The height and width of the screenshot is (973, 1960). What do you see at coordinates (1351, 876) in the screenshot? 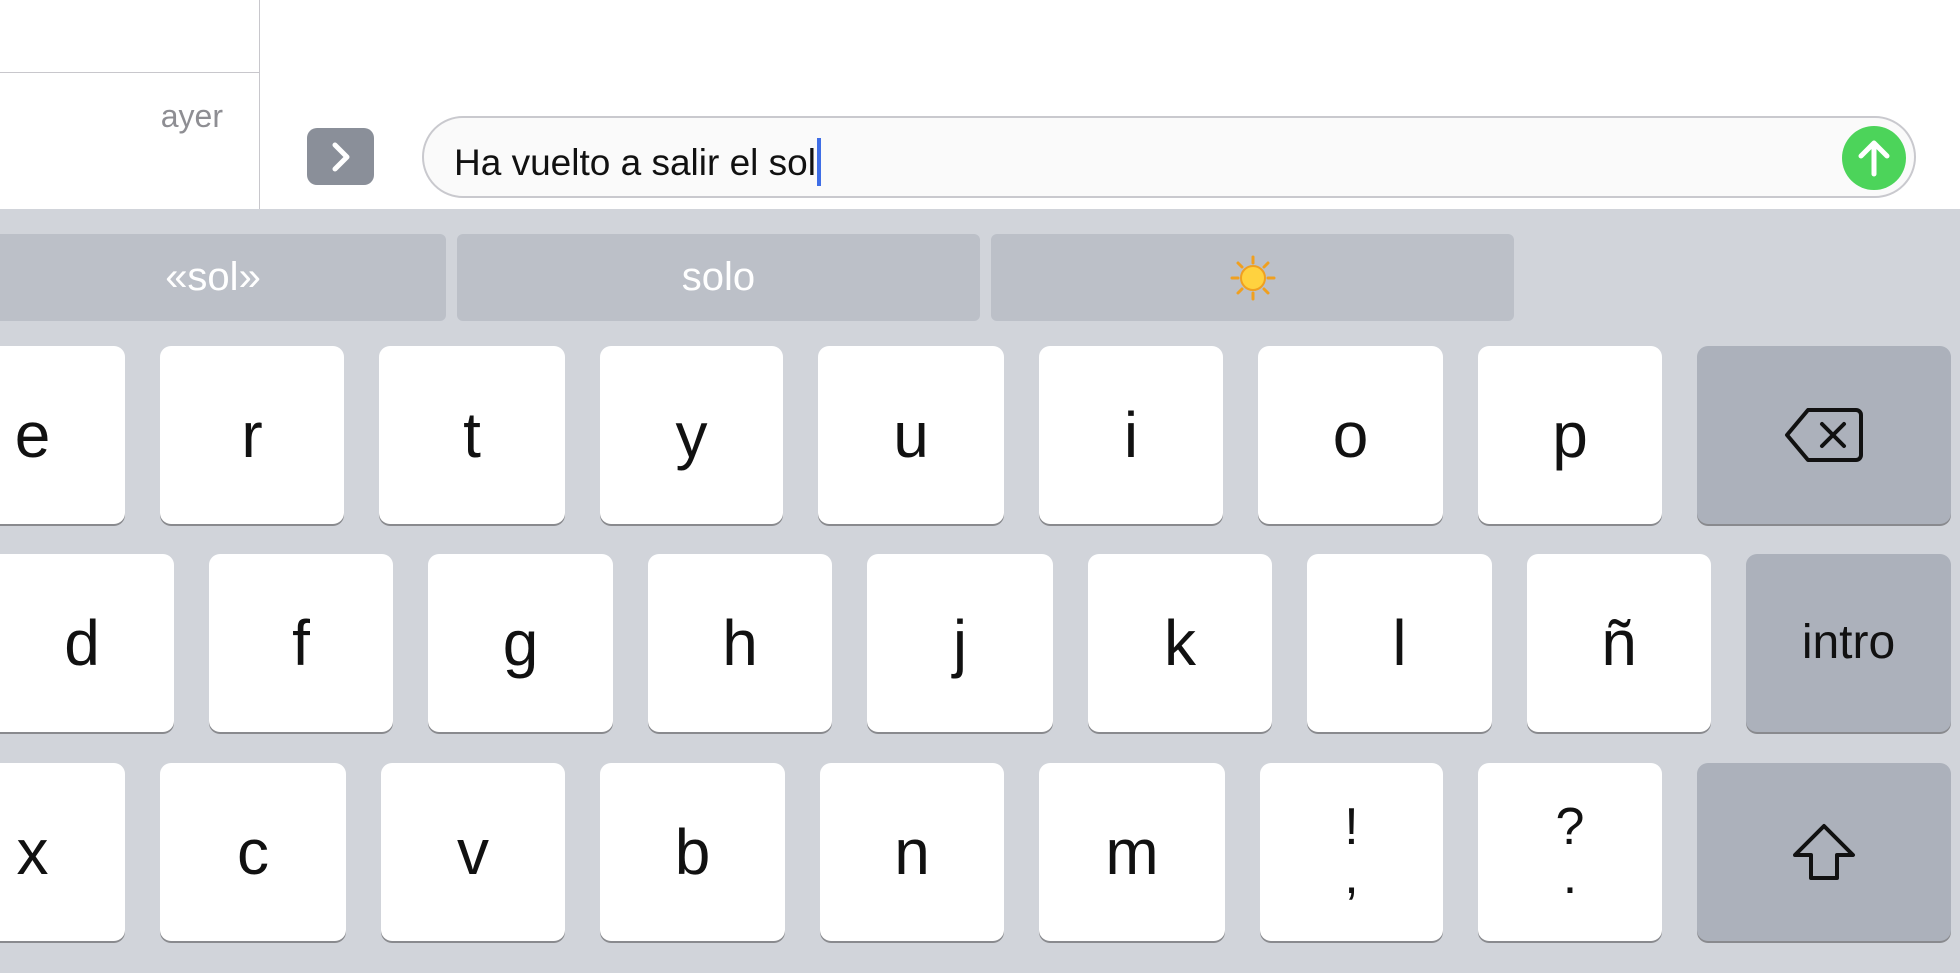
I see `comma-glyph: ,` at bounding box center [1351, 876].